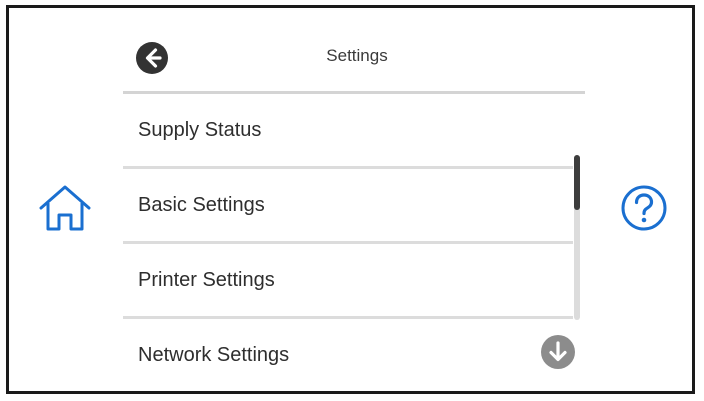 The height and width of the screenshot is (401, 704). I want to click on menu-item-printer-settings: Printer Settings, so click(348, 281).